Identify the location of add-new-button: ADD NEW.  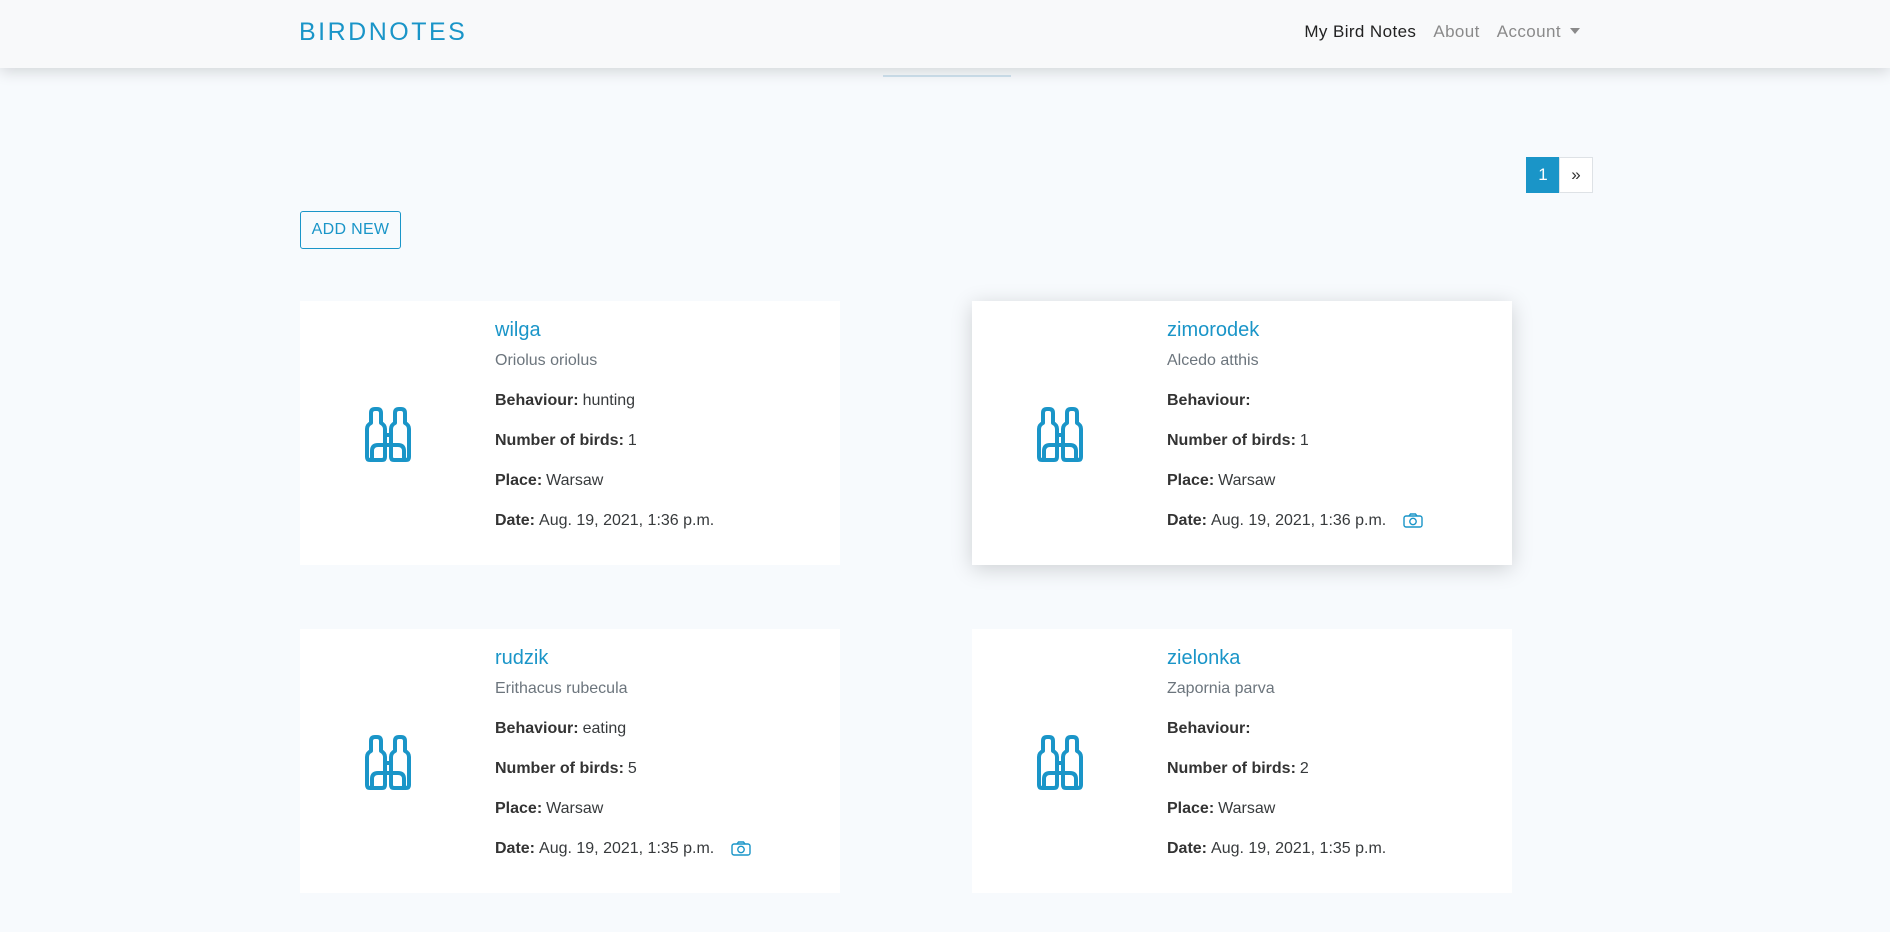
(350, 230).